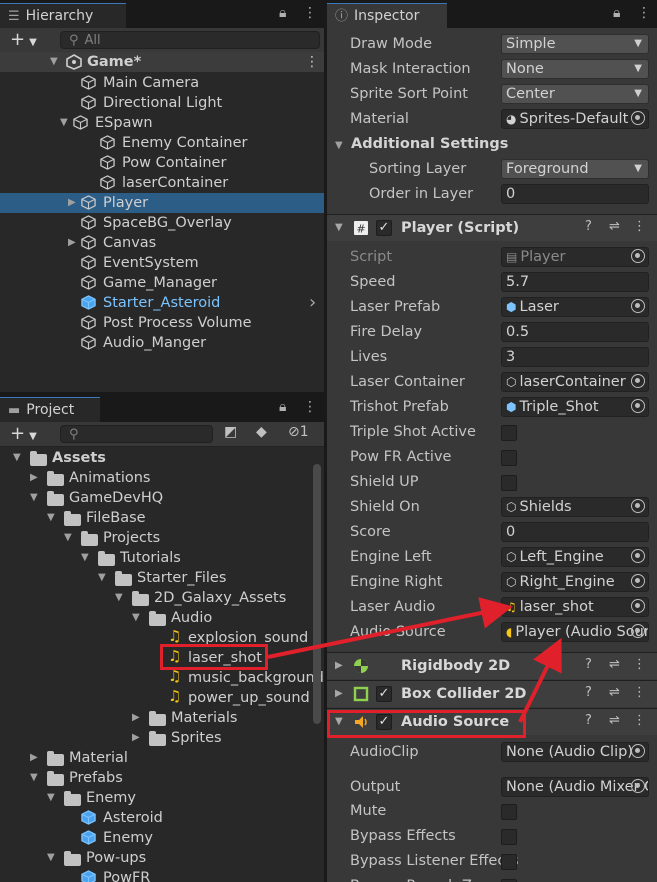 The image size is (657, 882). What do you see at coordinates (312, 302) in the screenshot?
I see `chevron-right-icon: ›` at bounding box center [312, 302].